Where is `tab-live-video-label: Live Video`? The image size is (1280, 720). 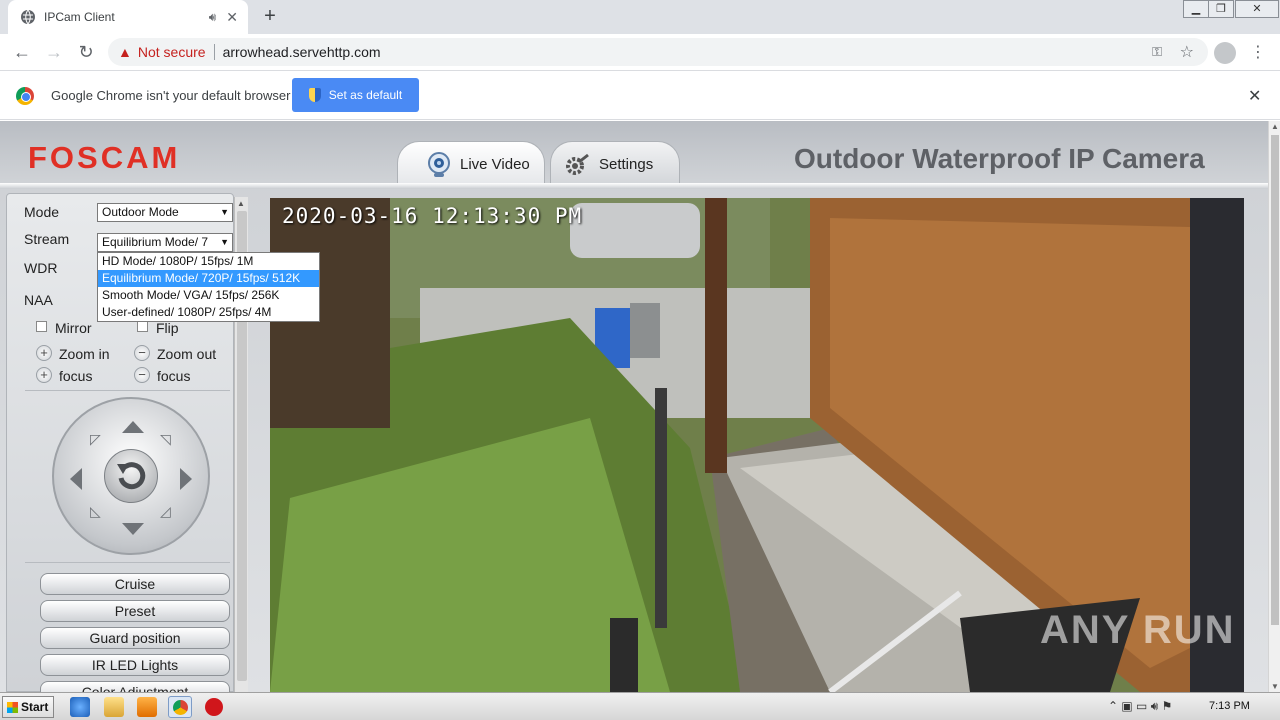 tab-live-video-label: Live Video is located at coordinates (495, 164).